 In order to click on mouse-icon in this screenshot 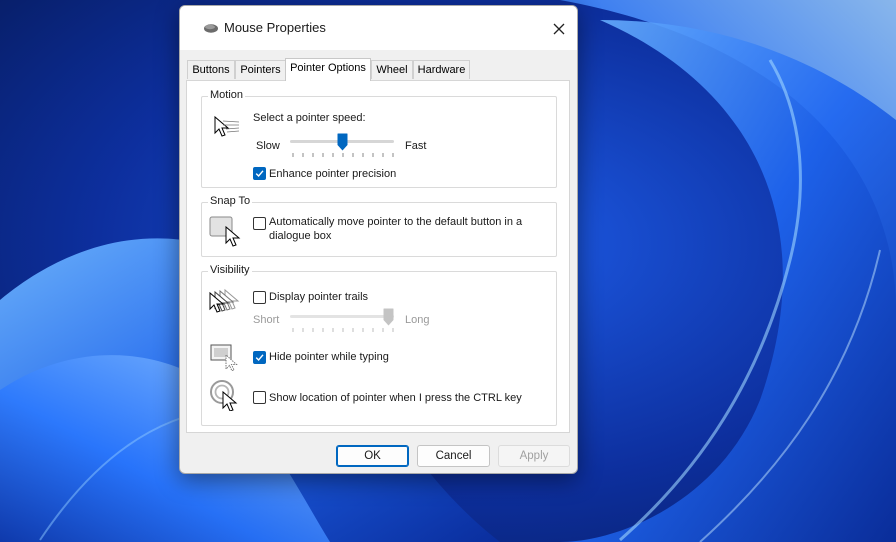, I will do `click(211, 28)`.